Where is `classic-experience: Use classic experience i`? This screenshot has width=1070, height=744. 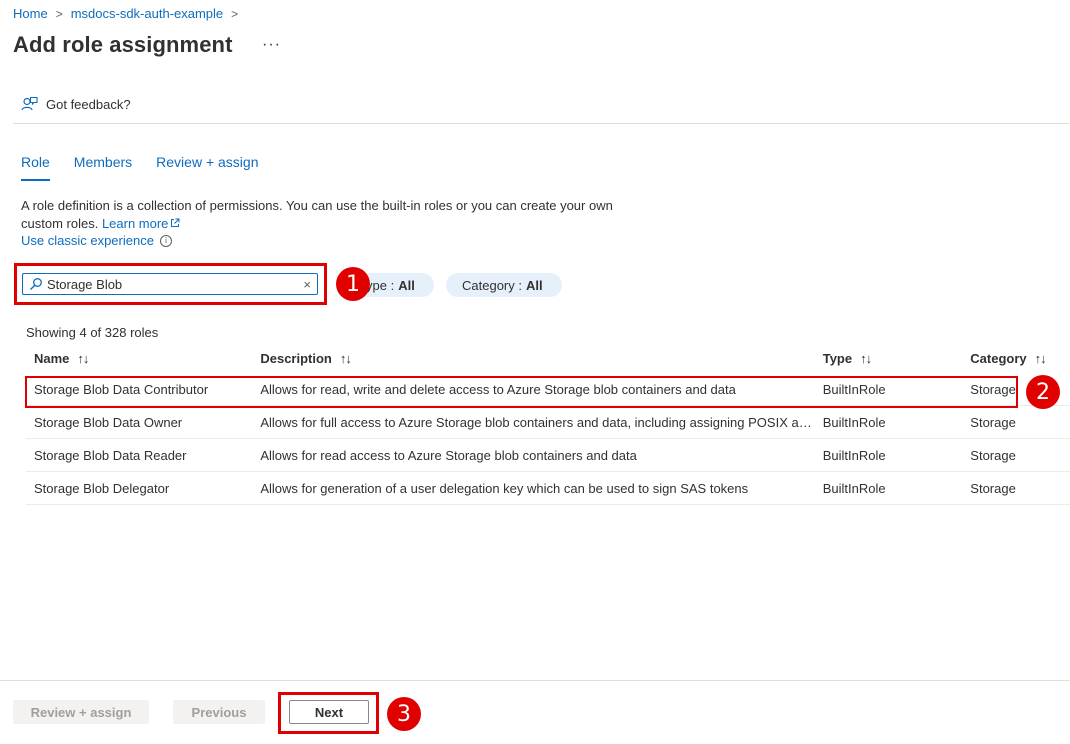
classic-experience: Use classic experience i is located at coordinates (96, 240).